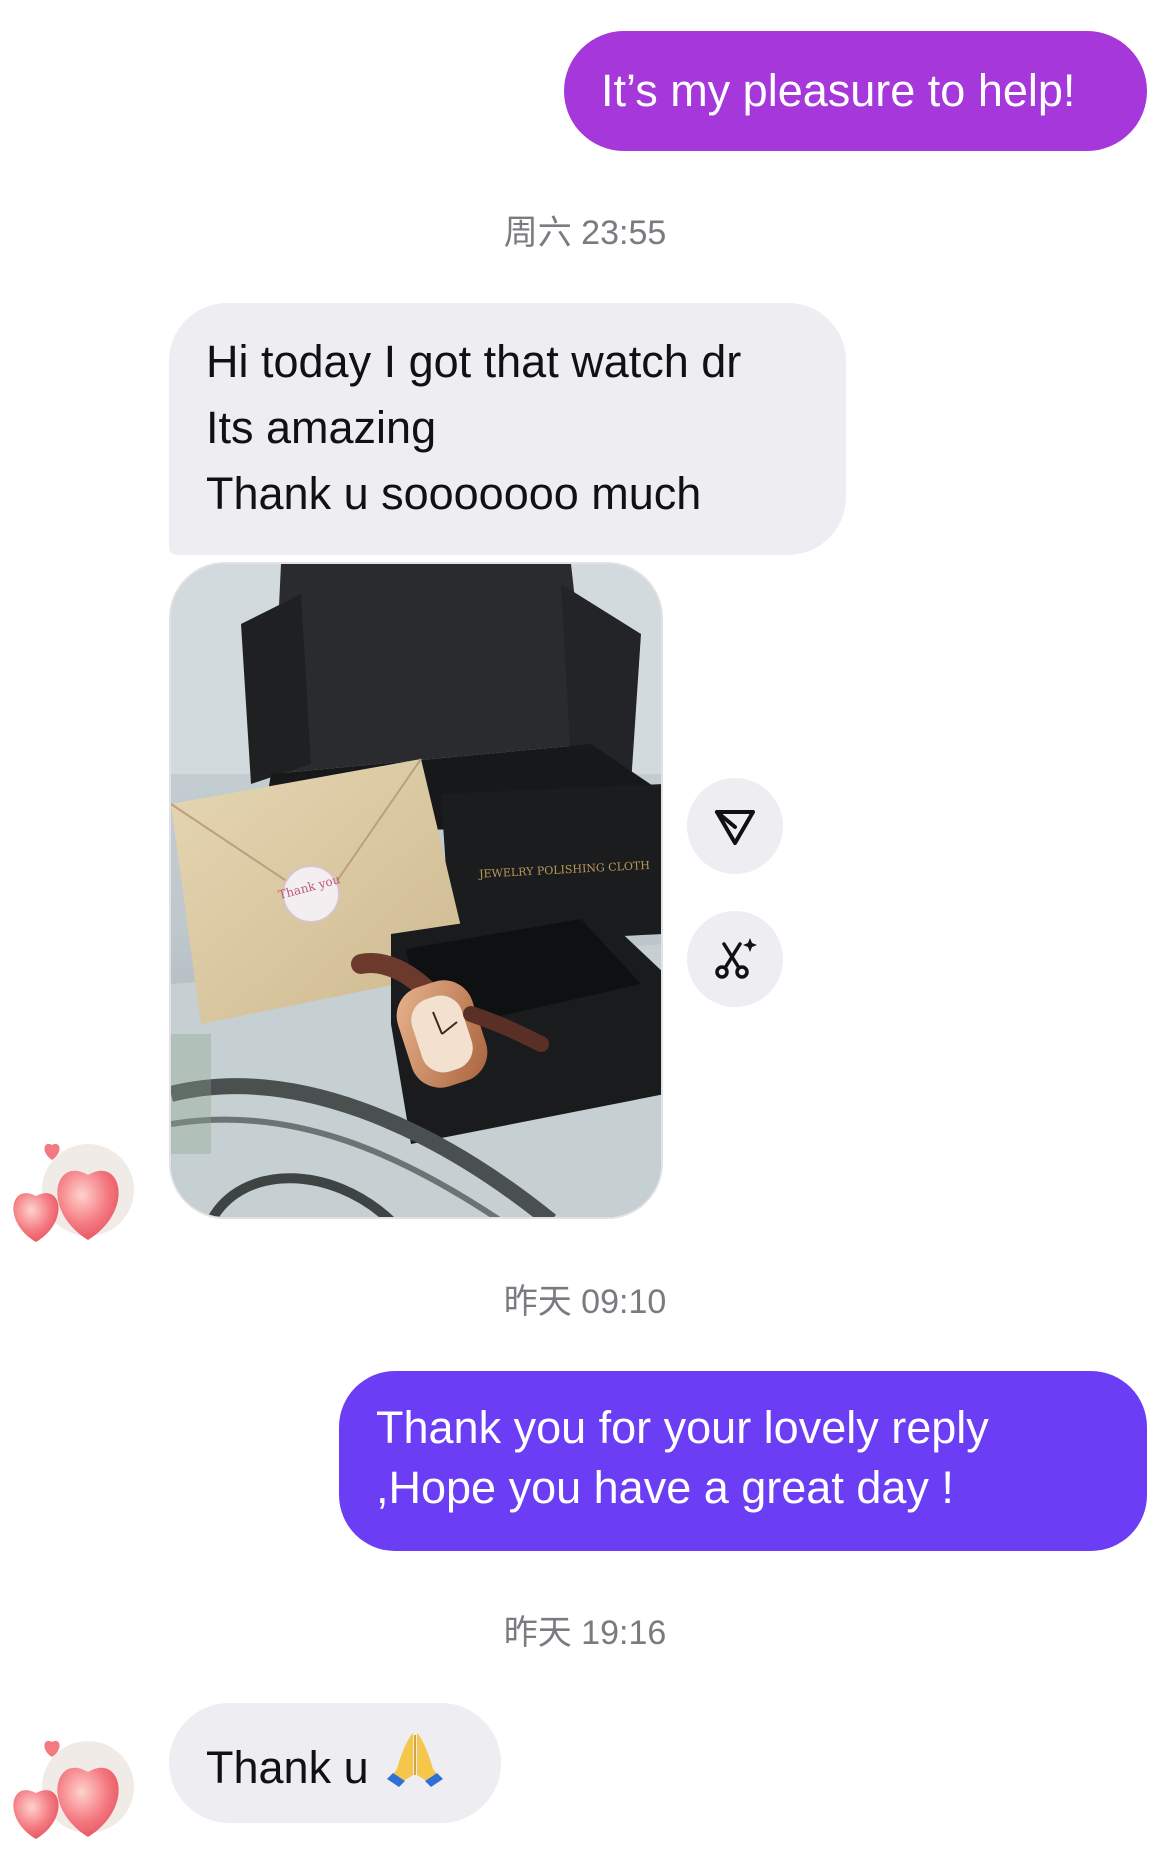 This screenshot has height=1852, width=1170. I want to click on outgoing-message-bubble: It’s my pleasure to help!, so click(855, 91).